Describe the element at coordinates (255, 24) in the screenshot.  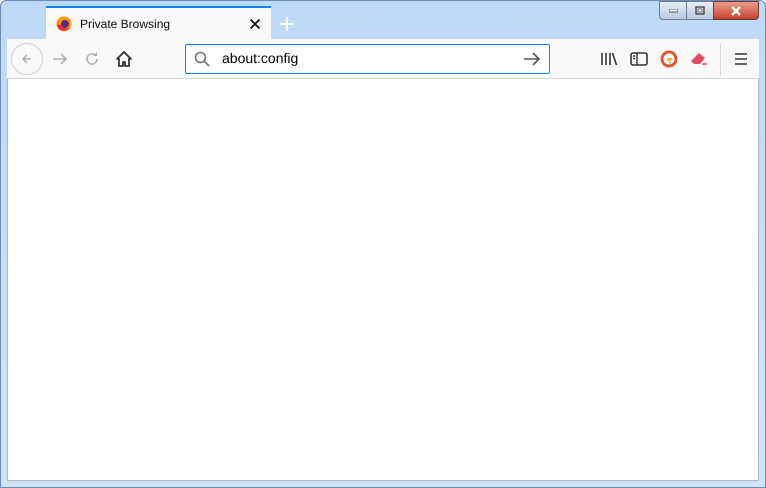
I see `close-tab-icon` at that location.